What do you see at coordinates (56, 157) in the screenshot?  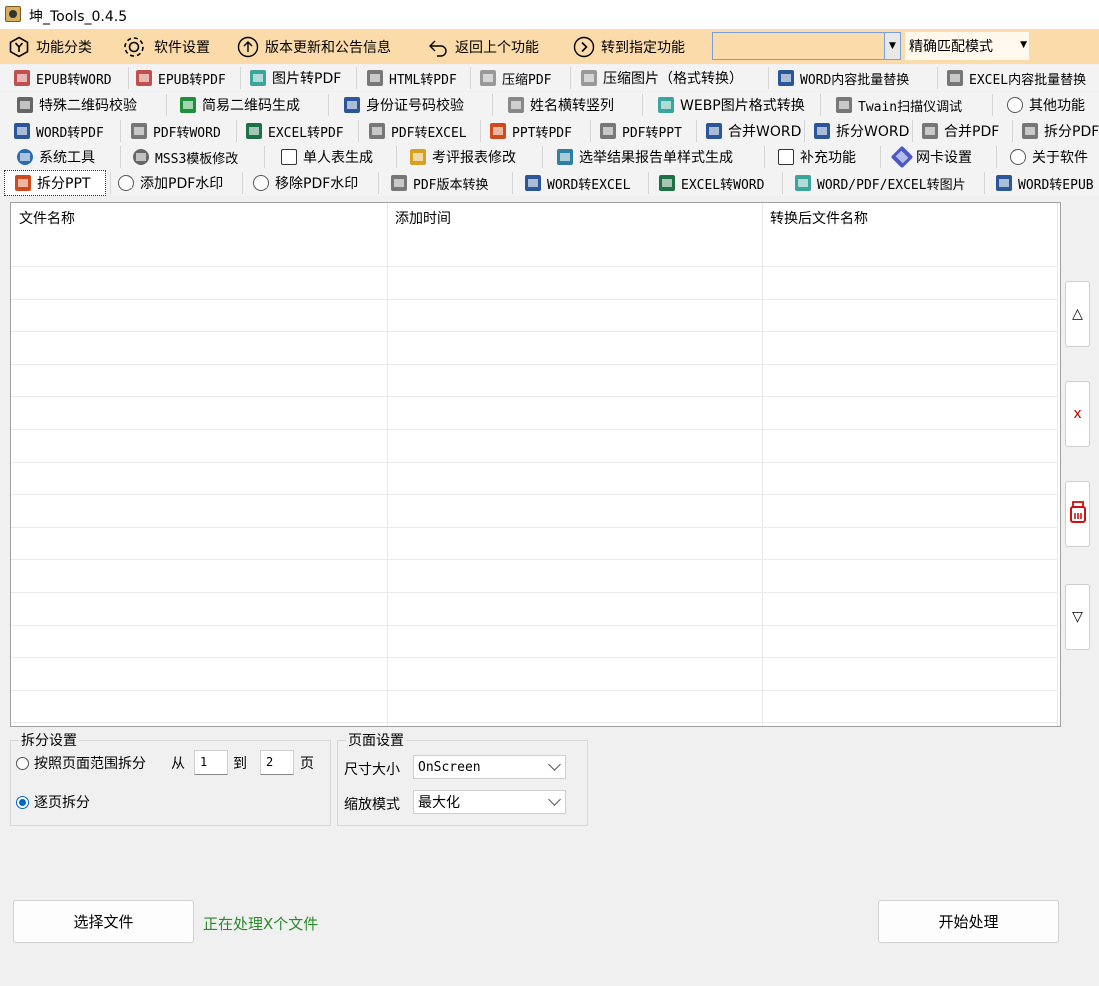 I see `tab-system-tools: 系统工具` at bounding box center [56, 157].